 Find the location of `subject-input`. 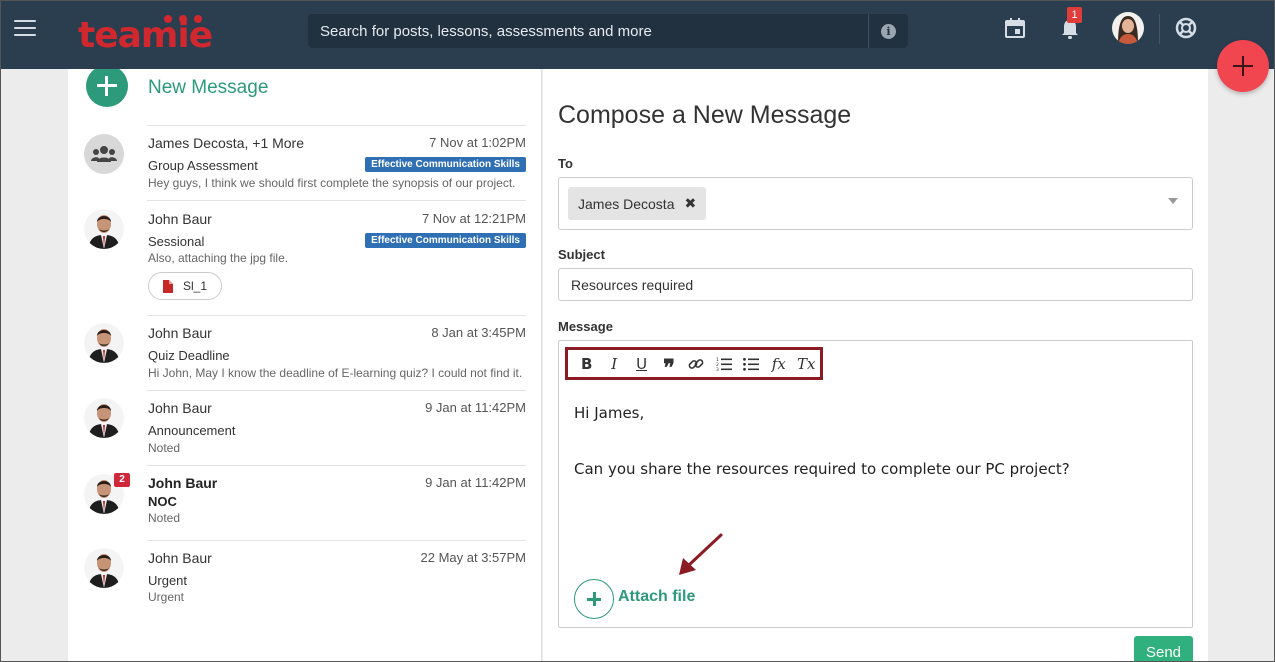

subject-input is located at coordinates (875, 284).